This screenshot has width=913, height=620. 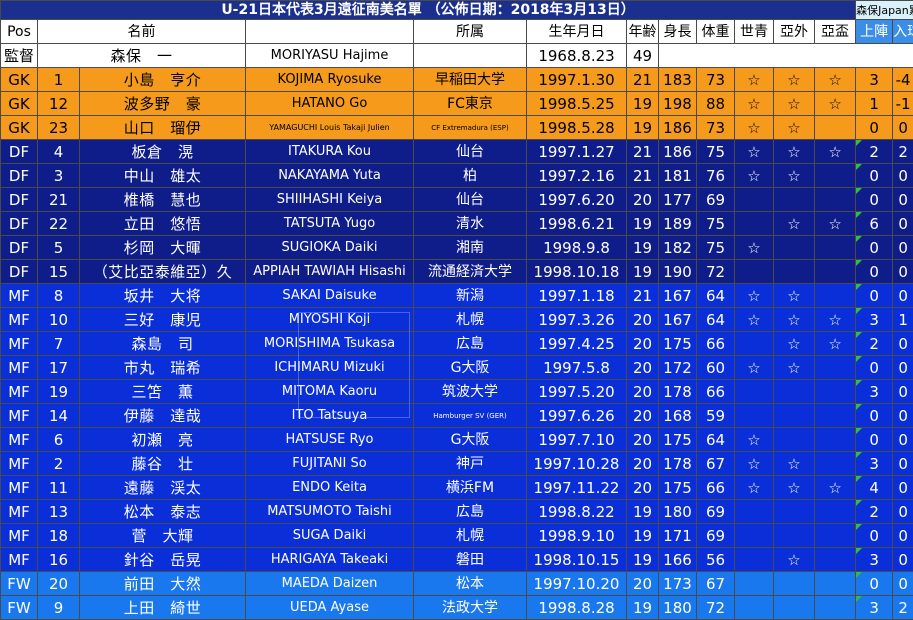 What do you see at coordinates (457, 440) in the screenshot?
I see `player-row: MF6初瀬 亮HATSUSE RyoG大阪1997.7.102017564☆00` at bounding box center [457, 440].